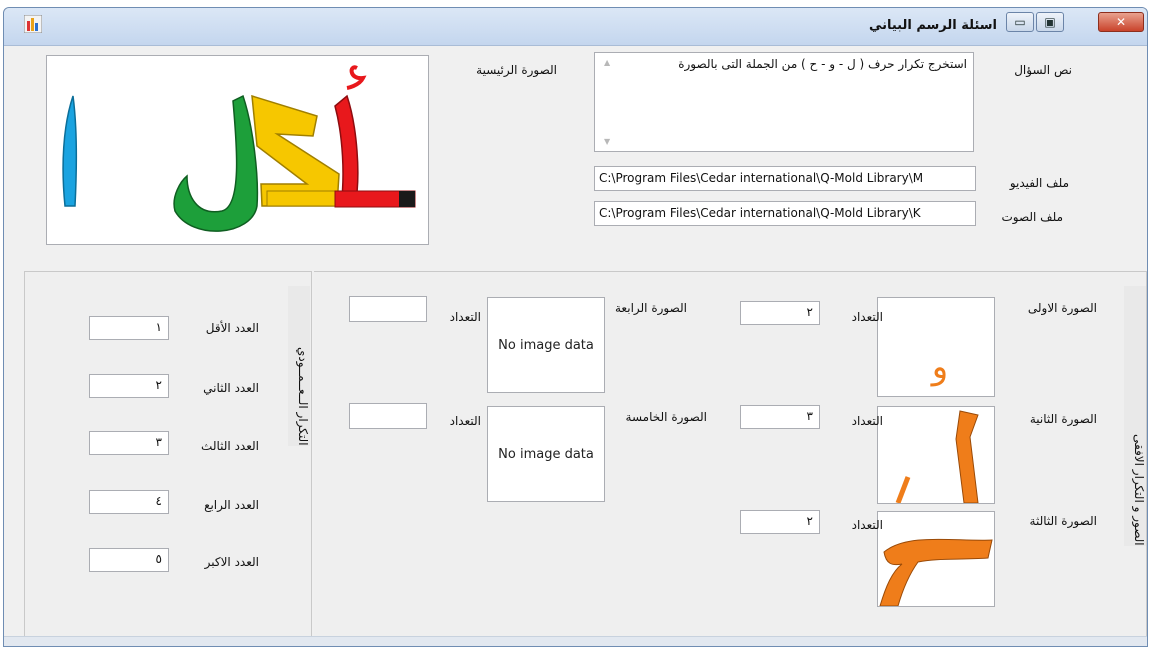 This screenshot has width=1150, height=651. Describe the element at coordinates (575, 27) in the screenshot. I see `title-bar: اسئلة الرسم البياني ▭ ▣ ✕` at that location.